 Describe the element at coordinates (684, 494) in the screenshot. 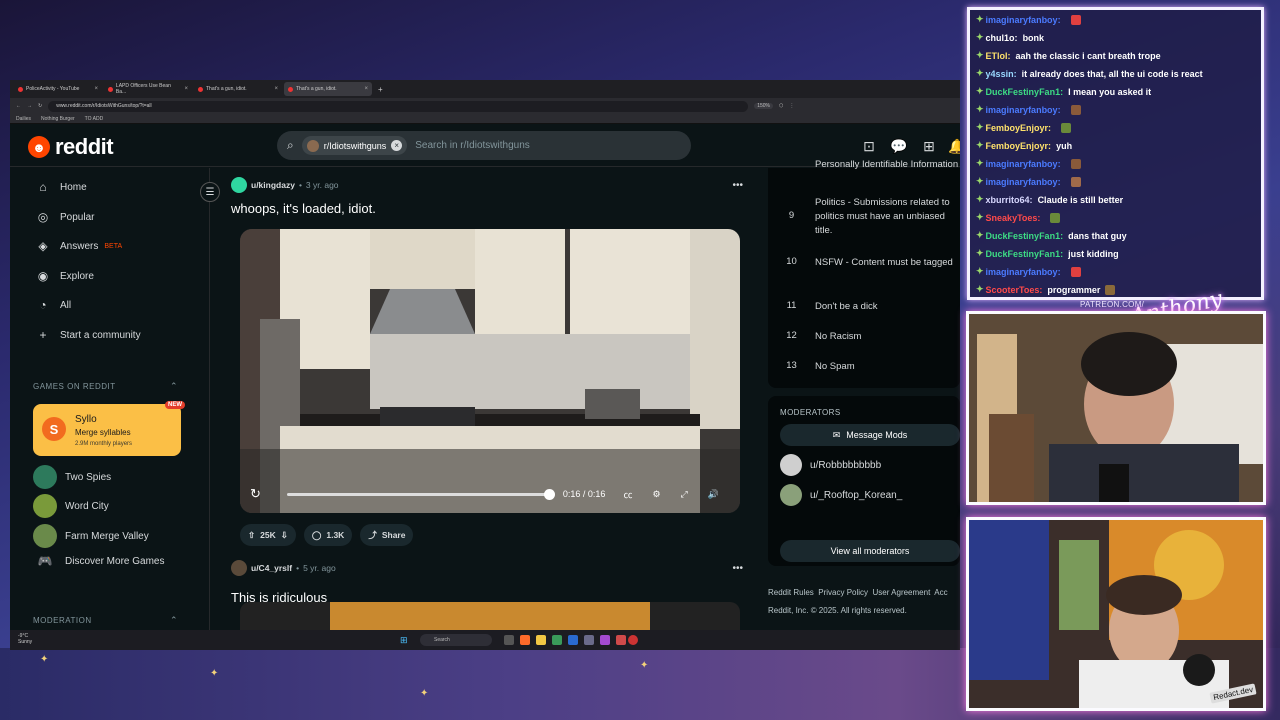

I see `fullscreen-icon: ⤢` at that location.